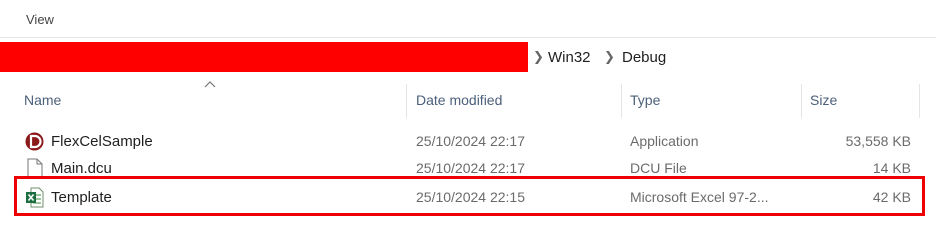  Describe the element at coordinates (468, 37) in the screenshot. I see `toolbar-divider` at that location.